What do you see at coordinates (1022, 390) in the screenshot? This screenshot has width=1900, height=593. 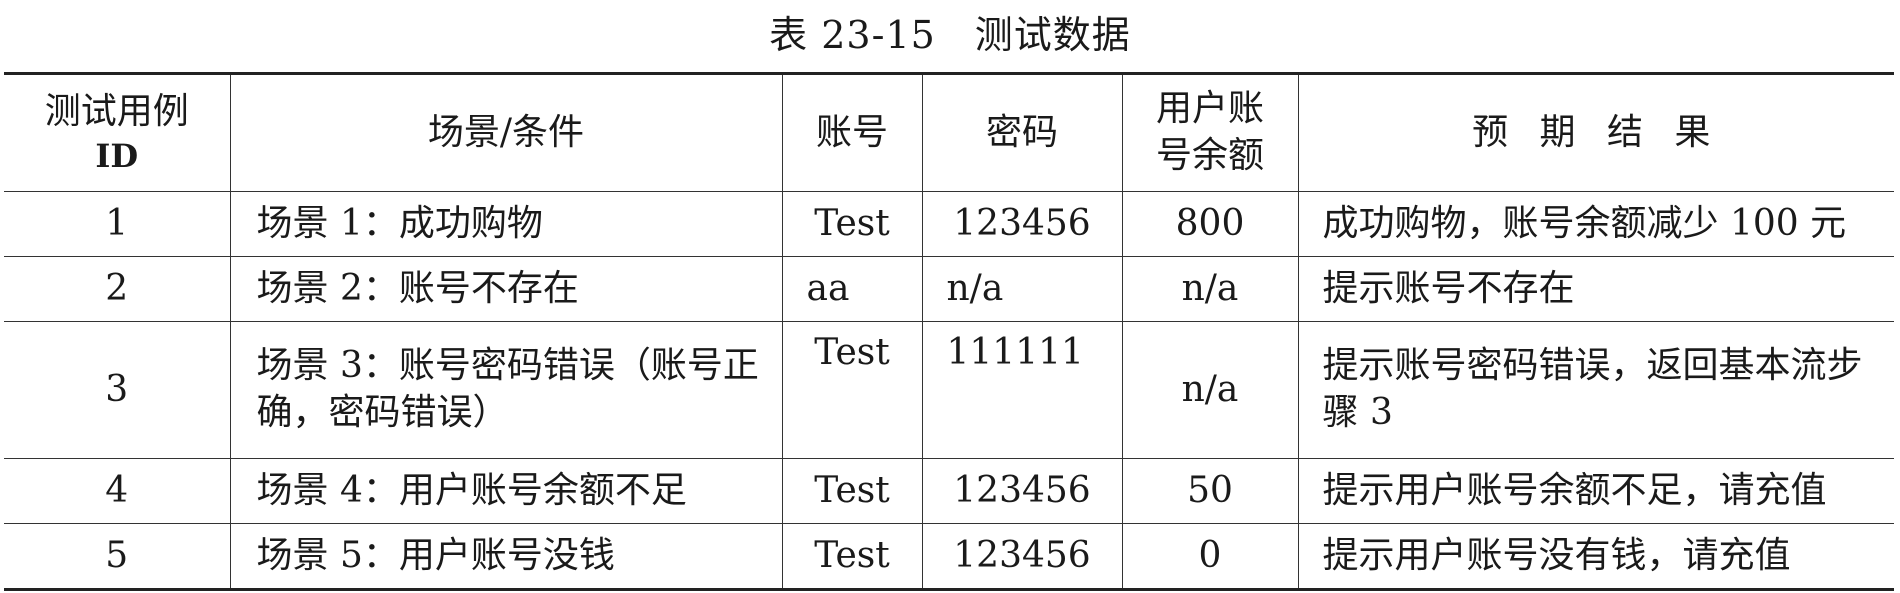 I see `cell-password: 111111` at bounding box center [1022, 390].